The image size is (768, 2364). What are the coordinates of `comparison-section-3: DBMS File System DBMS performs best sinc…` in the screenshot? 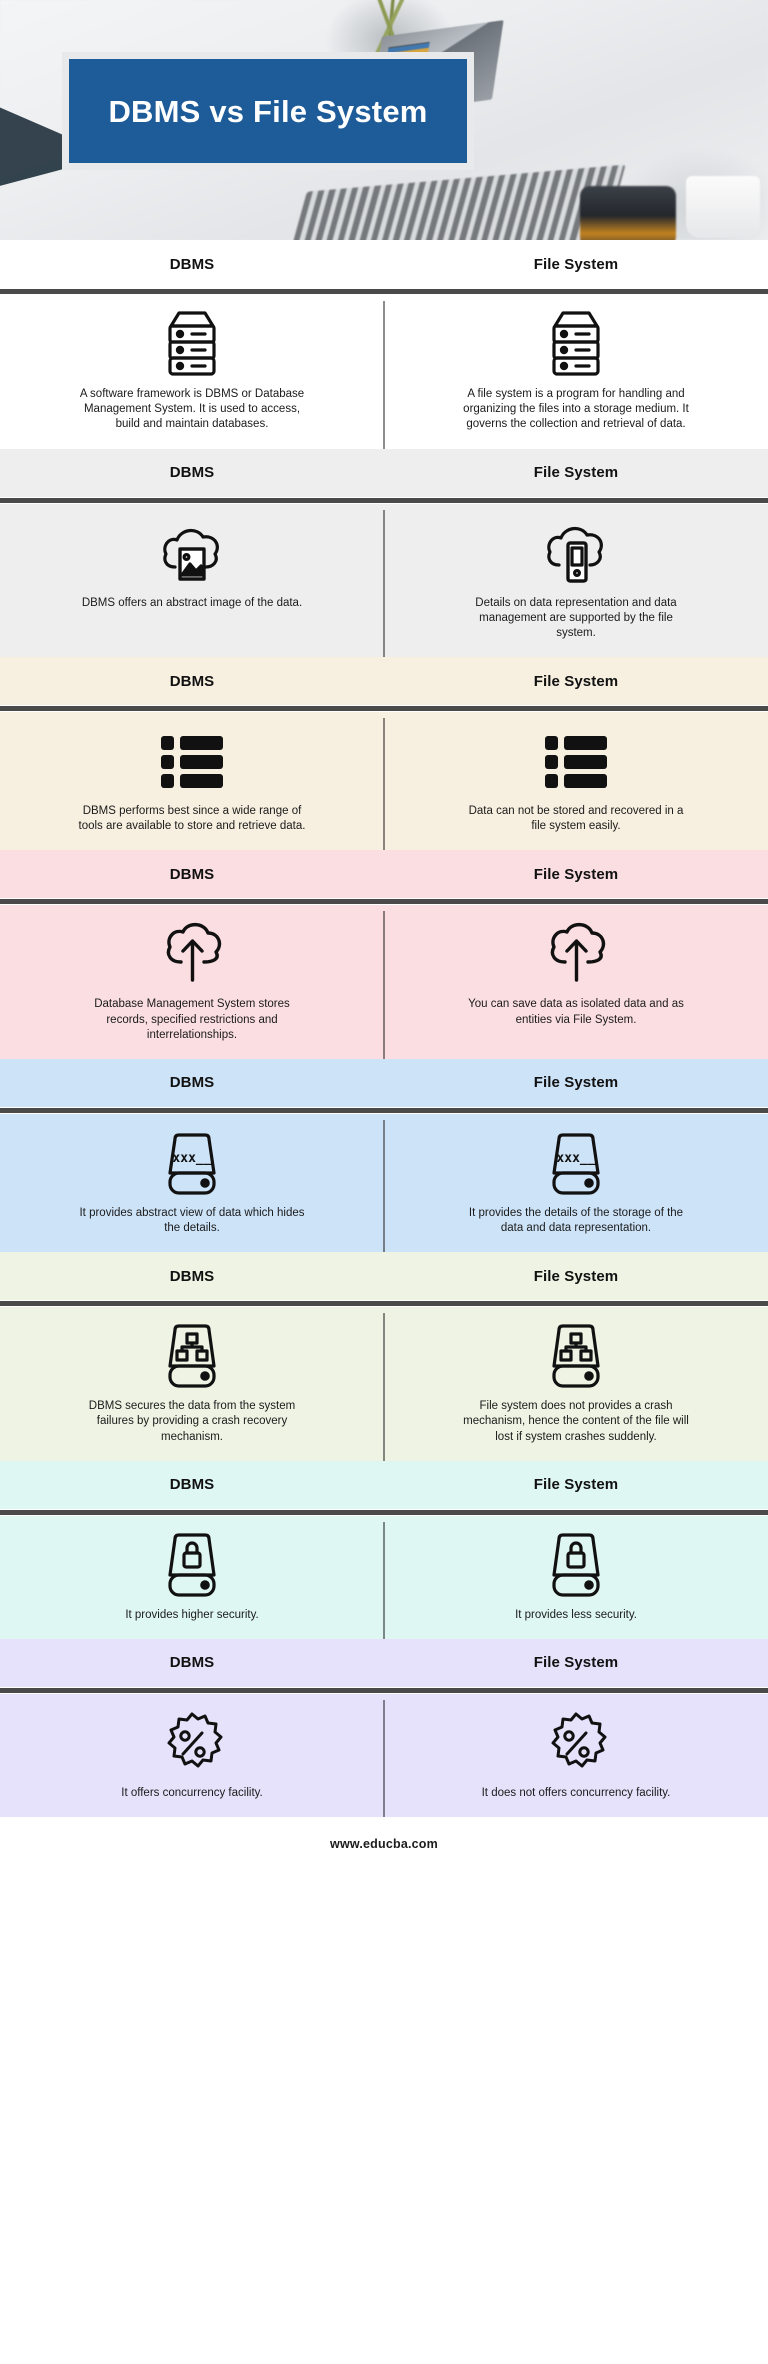 It's located at (384, 754).